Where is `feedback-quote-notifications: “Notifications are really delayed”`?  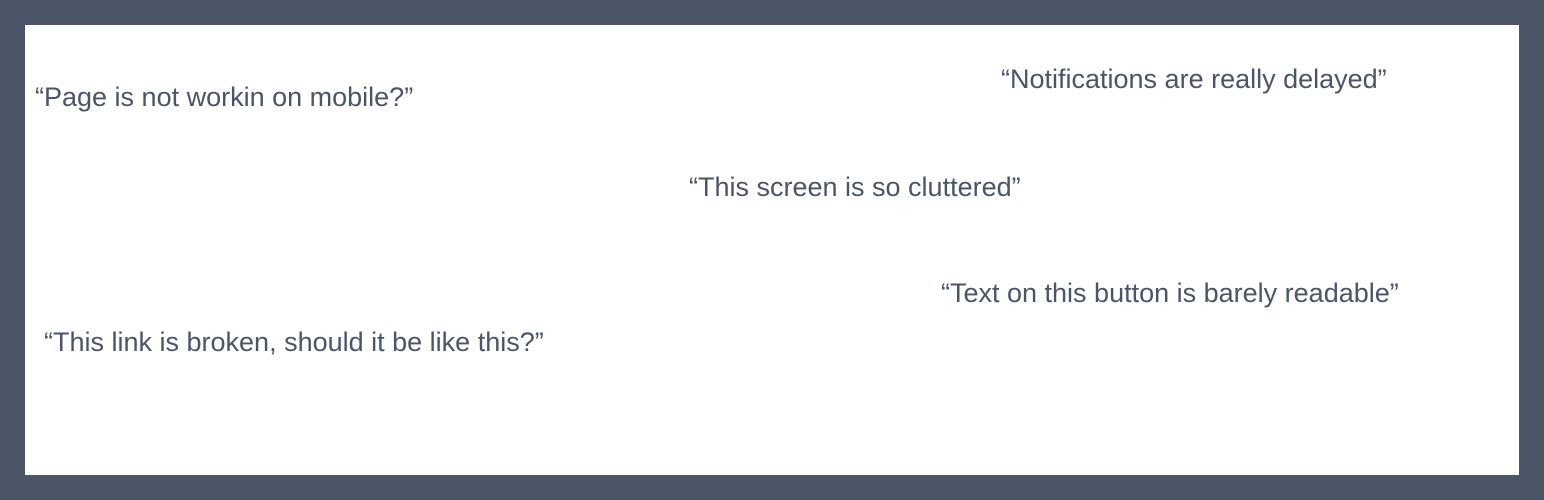 feedback-quote-notifications: “Notifications are really delayed” is located at coordinates (1194, 79).